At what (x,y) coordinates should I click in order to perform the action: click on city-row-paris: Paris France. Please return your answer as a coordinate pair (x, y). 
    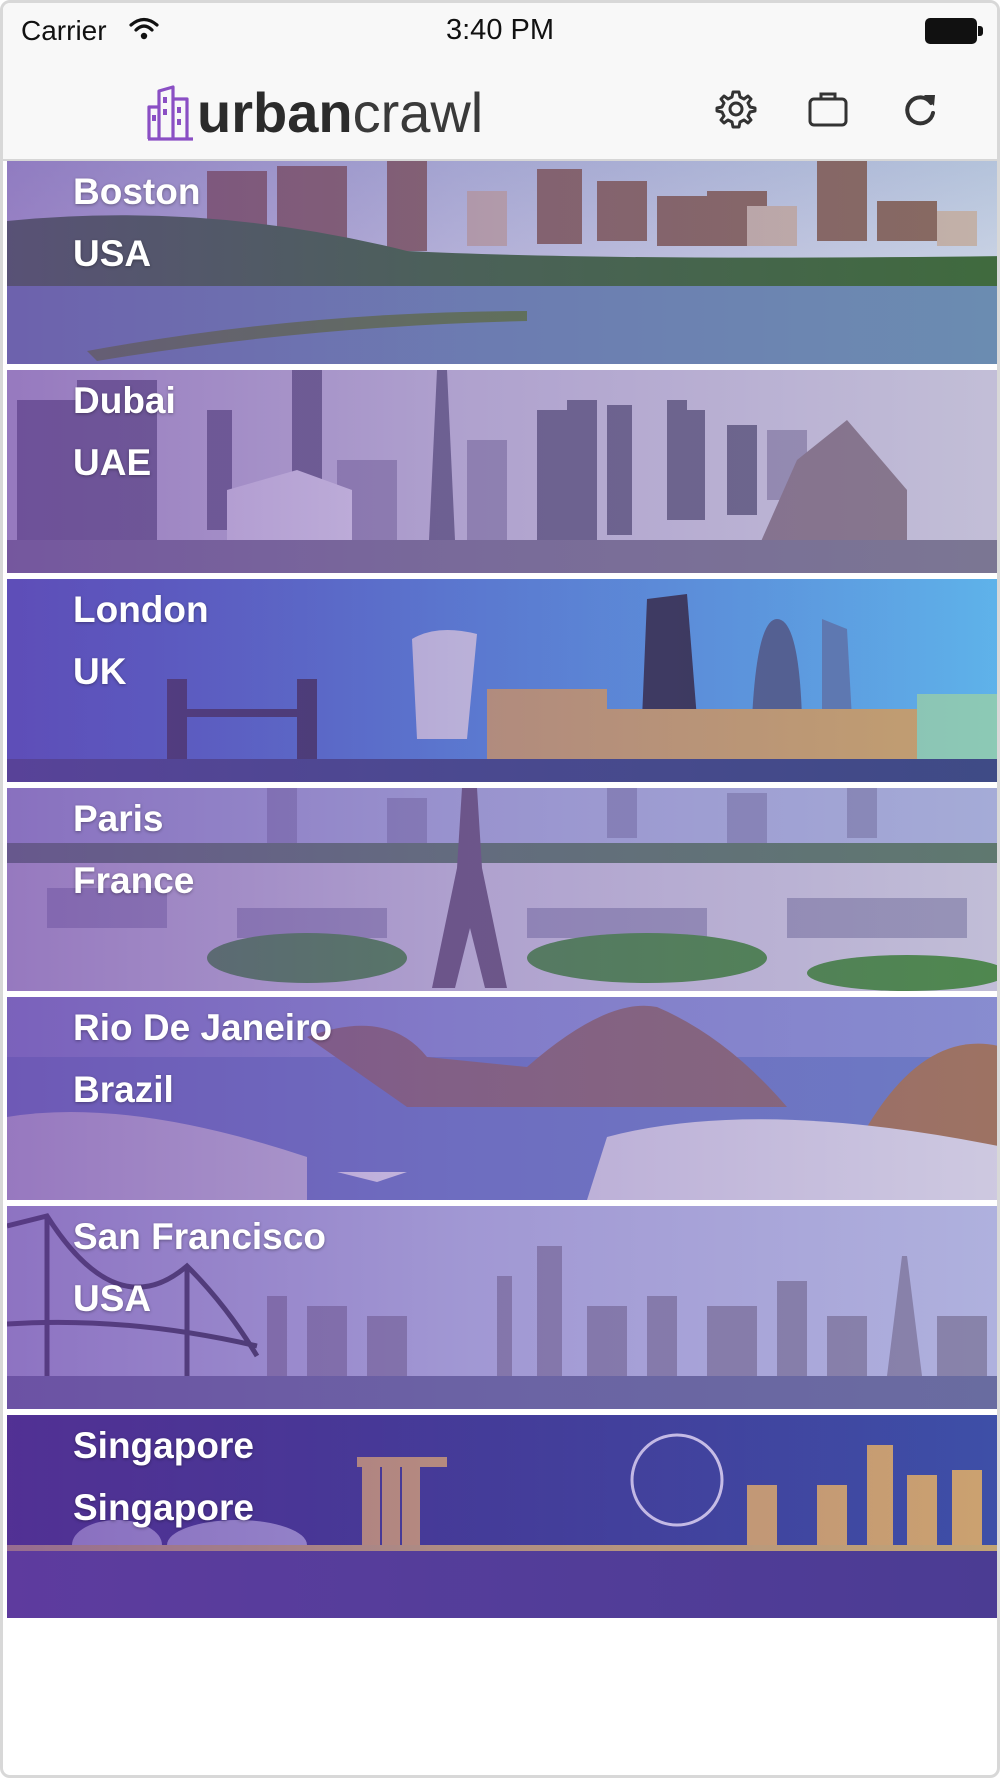
    Looking at the image, I should click on (502, 889).